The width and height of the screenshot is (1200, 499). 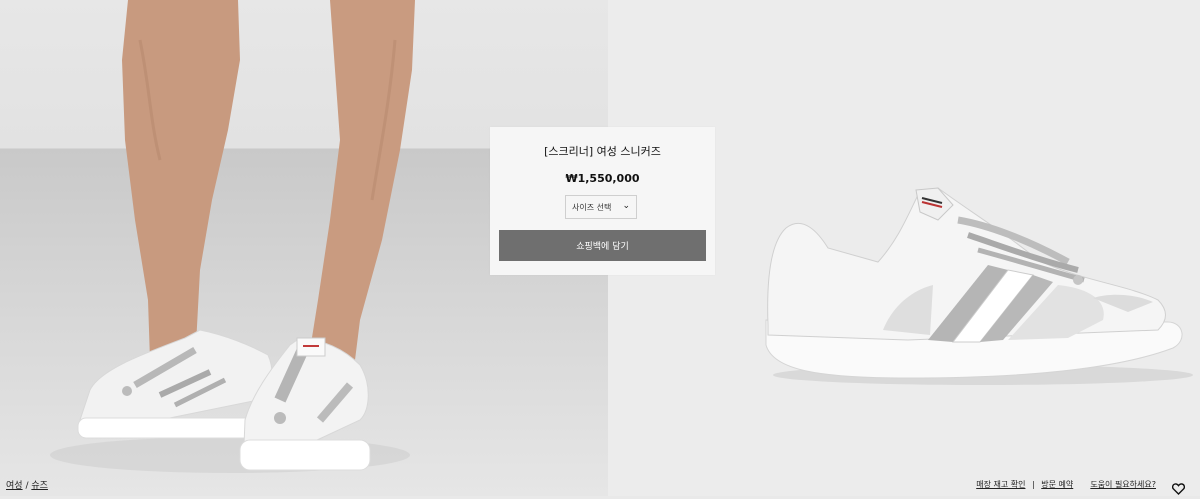 I want to click on visit-booking-link: 방문 예약, so click(x=1057, y=484).